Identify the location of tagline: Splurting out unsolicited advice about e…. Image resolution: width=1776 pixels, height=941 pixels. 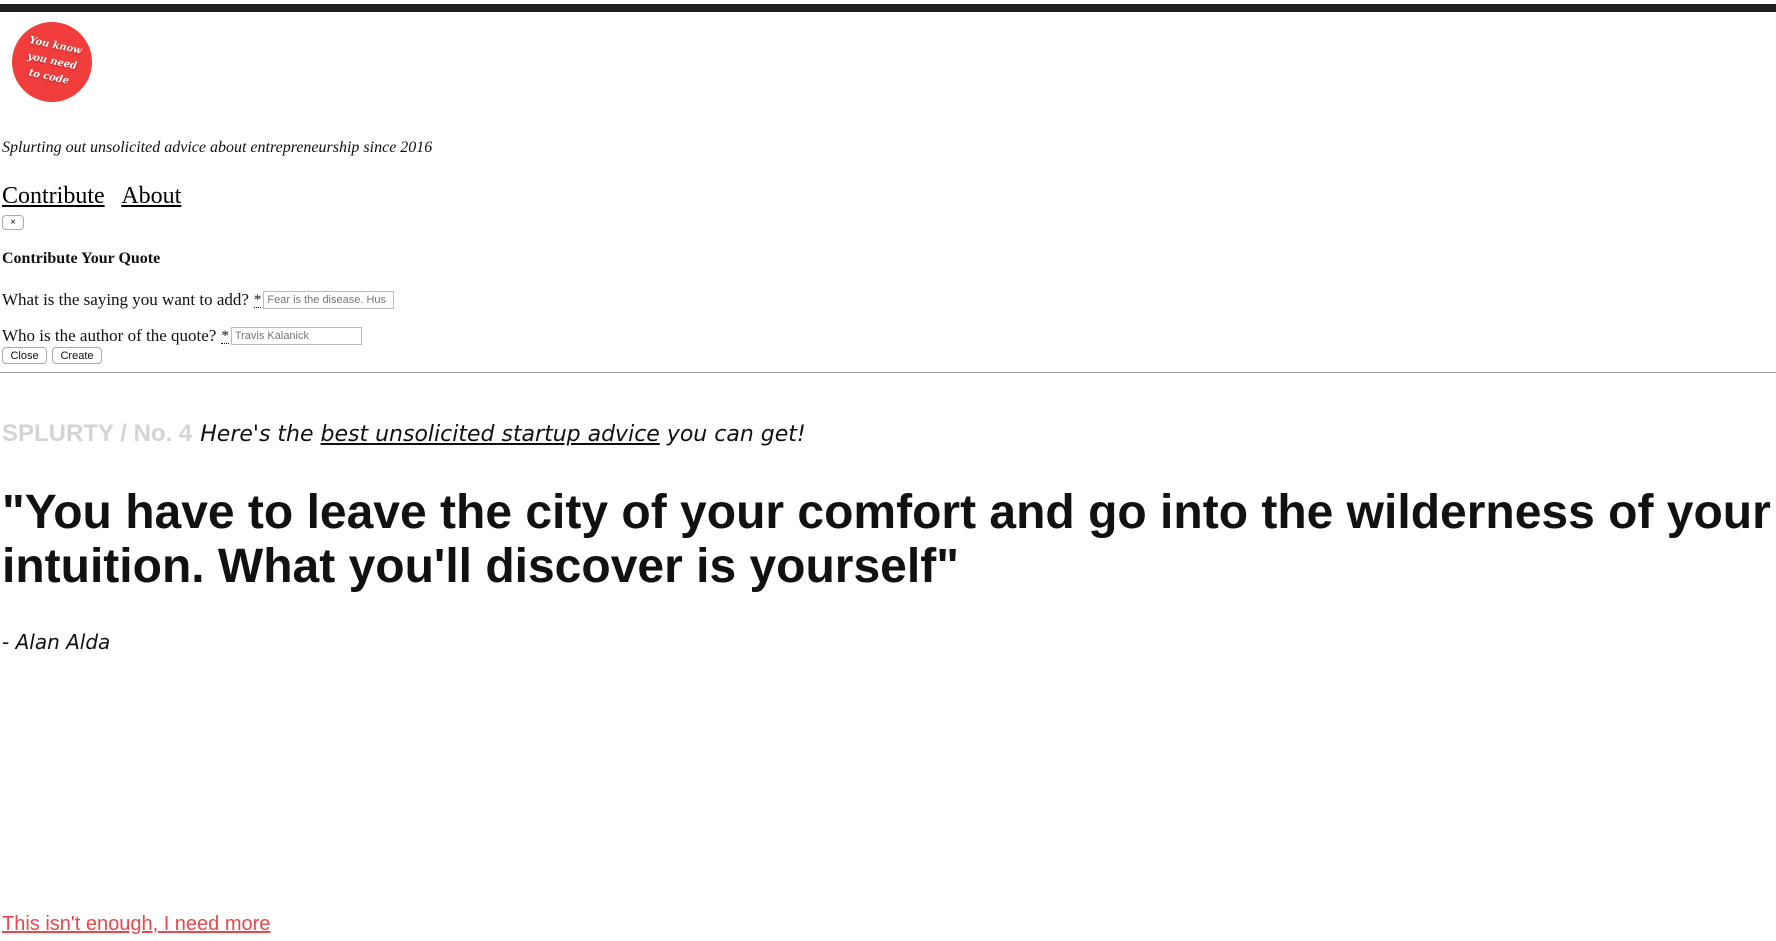
(217, 147).